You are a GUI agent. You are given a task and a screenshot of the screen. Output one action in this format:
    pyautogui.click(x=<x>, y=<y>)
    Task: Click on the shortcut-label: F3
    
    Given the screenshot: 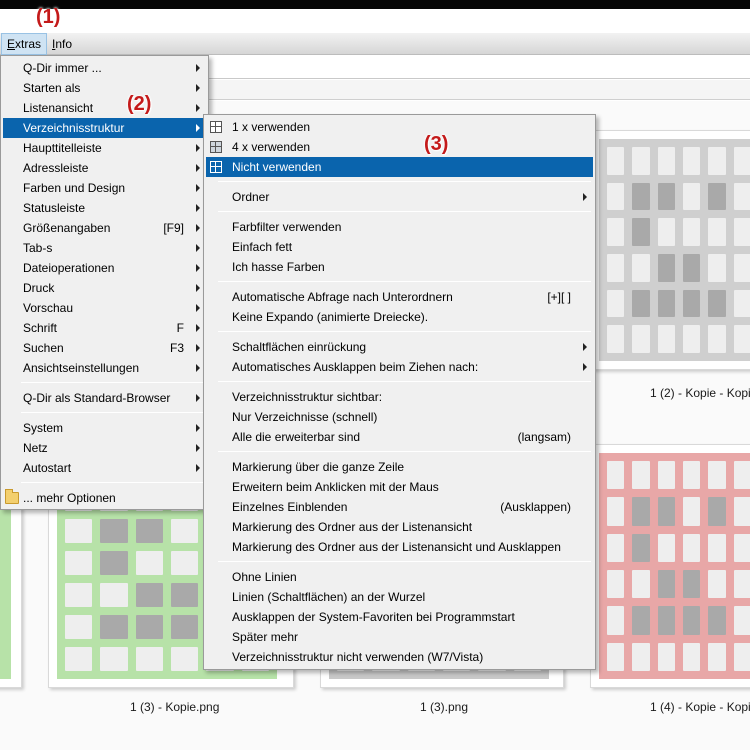 What is the action you would take?
    pyautogui.click(x=176, y=348)
    